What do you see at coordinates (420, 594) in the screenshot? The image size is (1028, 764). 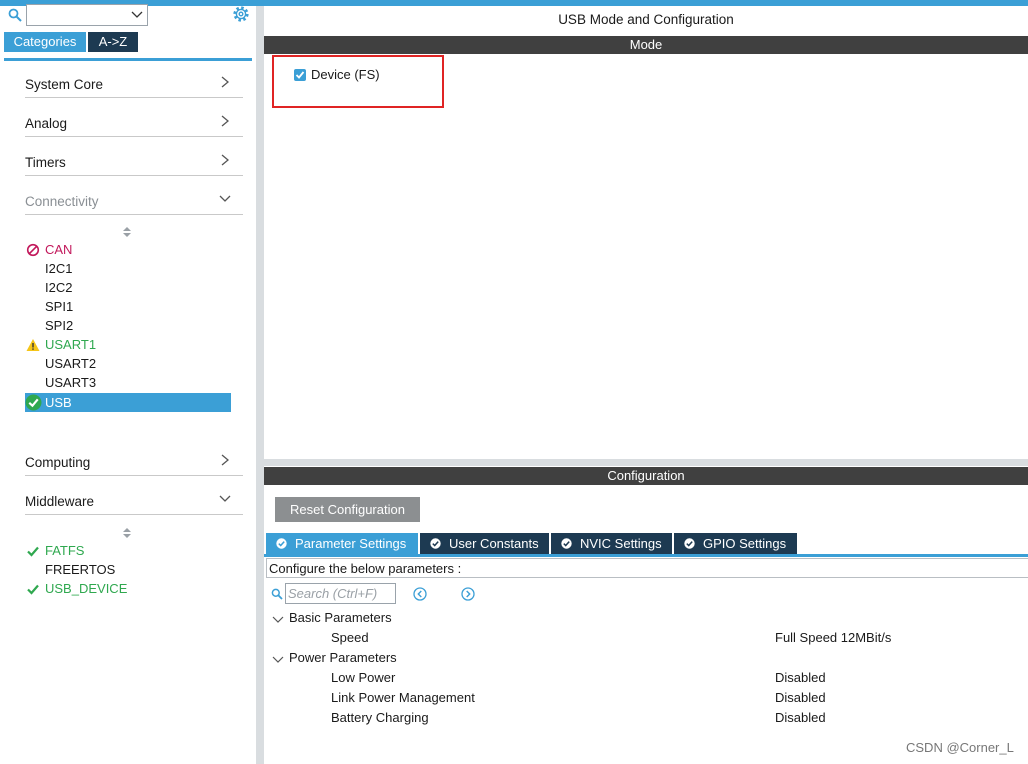 I see `previous-match-icon` at bounding box center [420, 594].